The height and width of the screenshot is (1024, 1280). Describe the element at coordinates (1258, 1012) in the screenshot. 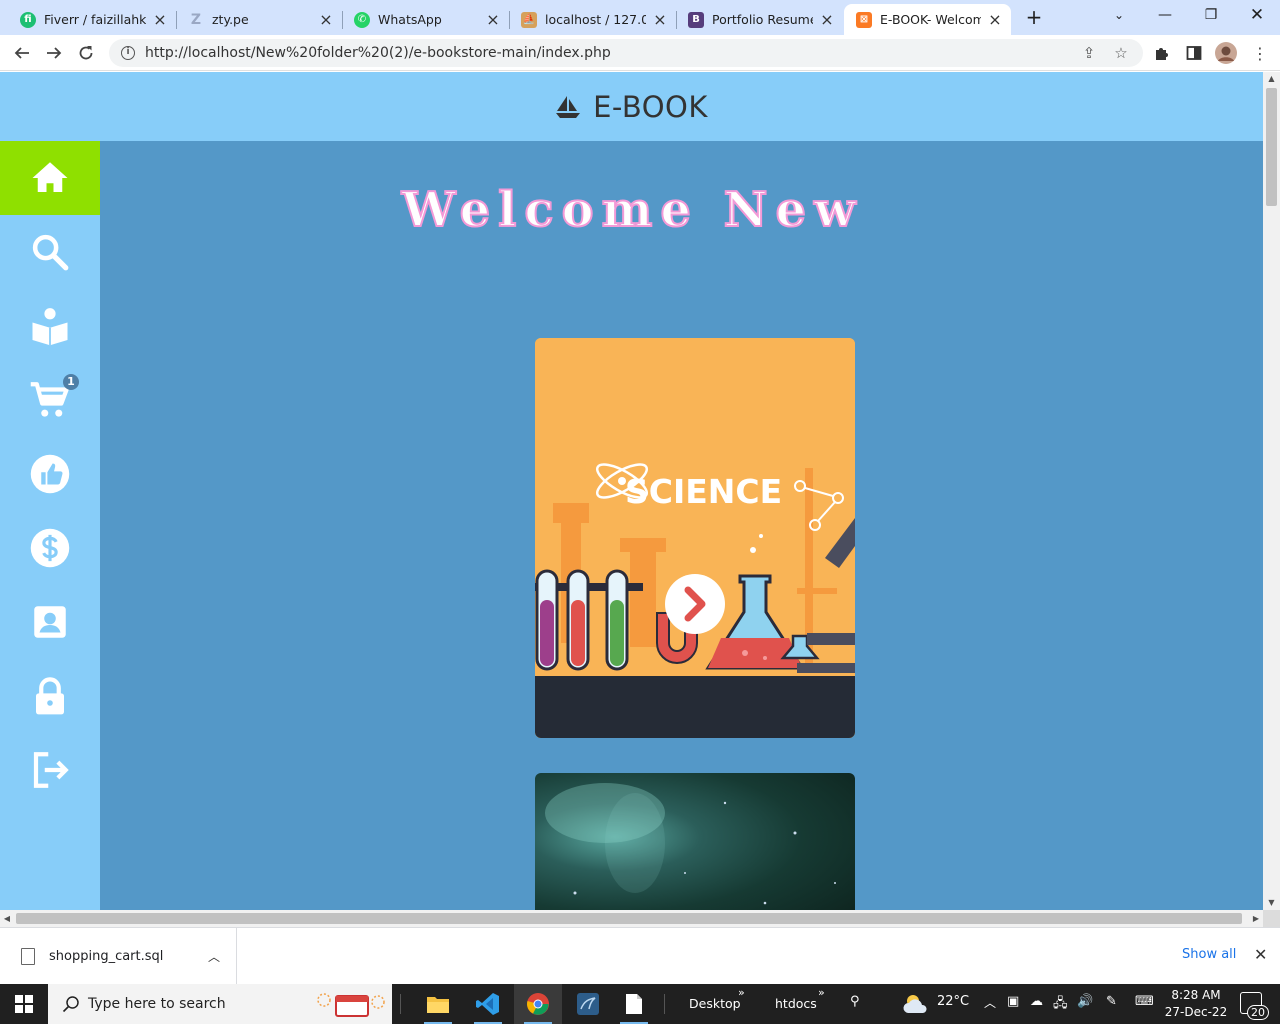

I see `notification-count: 20` at that location.